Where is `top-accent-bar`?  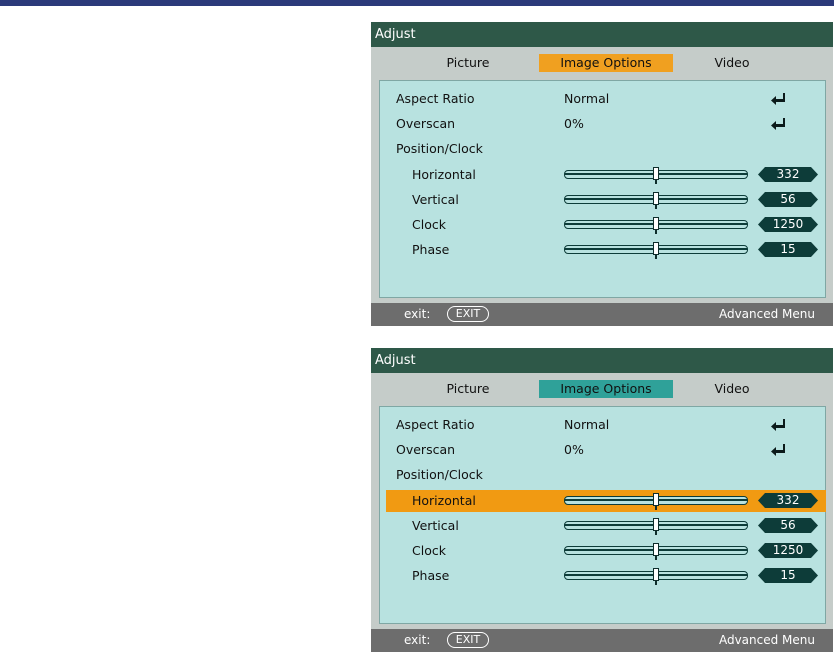
top-accent-bar is located at coordinates (417, 3).